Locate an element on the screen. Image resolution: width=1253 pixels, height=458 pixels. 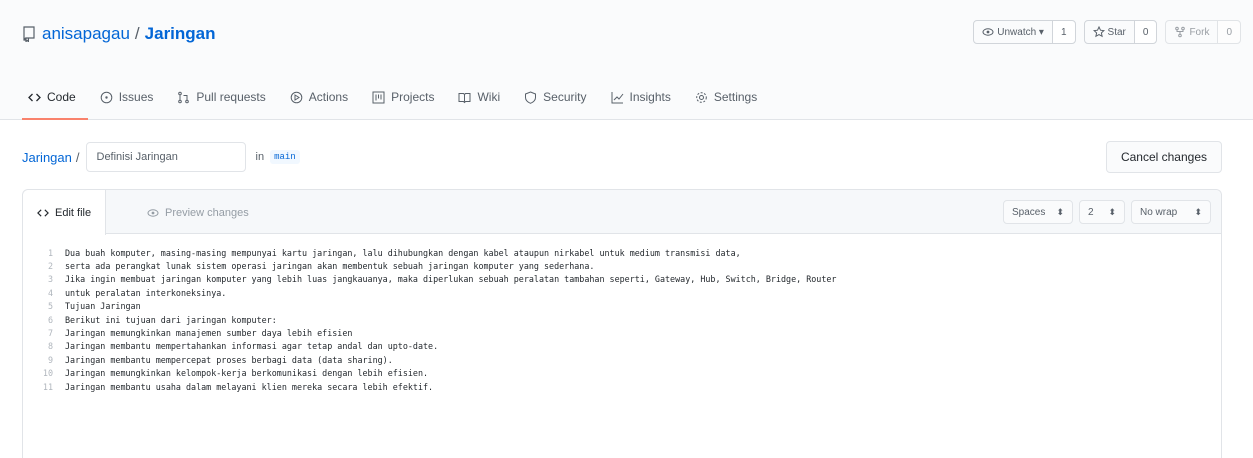
star-label: Star is located at coordinates (1116, 32).